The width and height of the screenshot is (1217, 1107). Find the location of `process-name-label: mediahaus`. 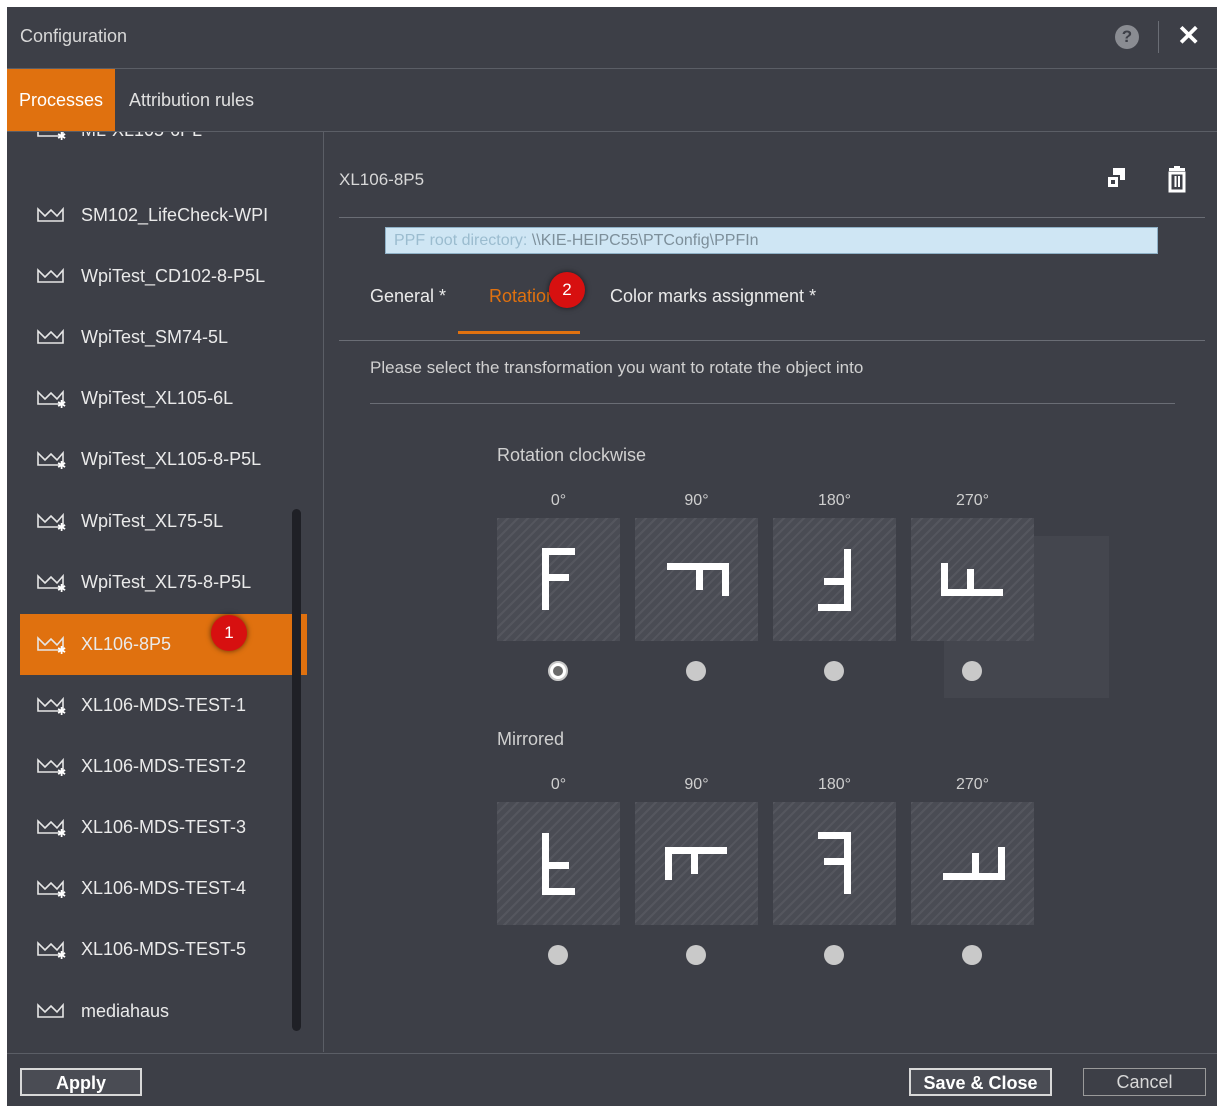

process-name-label: mediahaus is located at coordinates (125, 1011).